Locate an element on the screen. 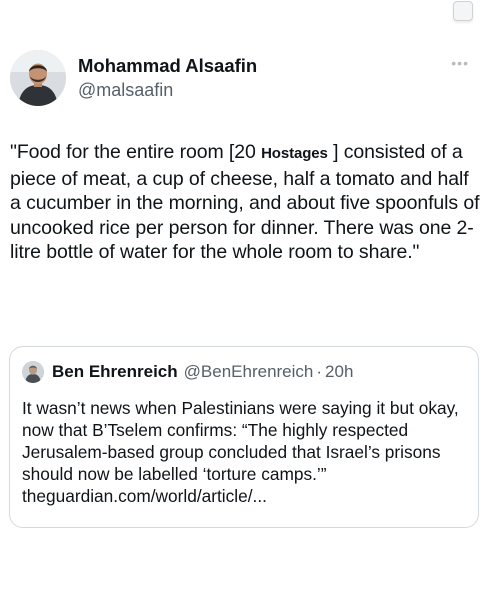 This screenshot has height=600, width=481. quoted-author-handle: @BenEhrenreich is located at coordinates (249, 372).